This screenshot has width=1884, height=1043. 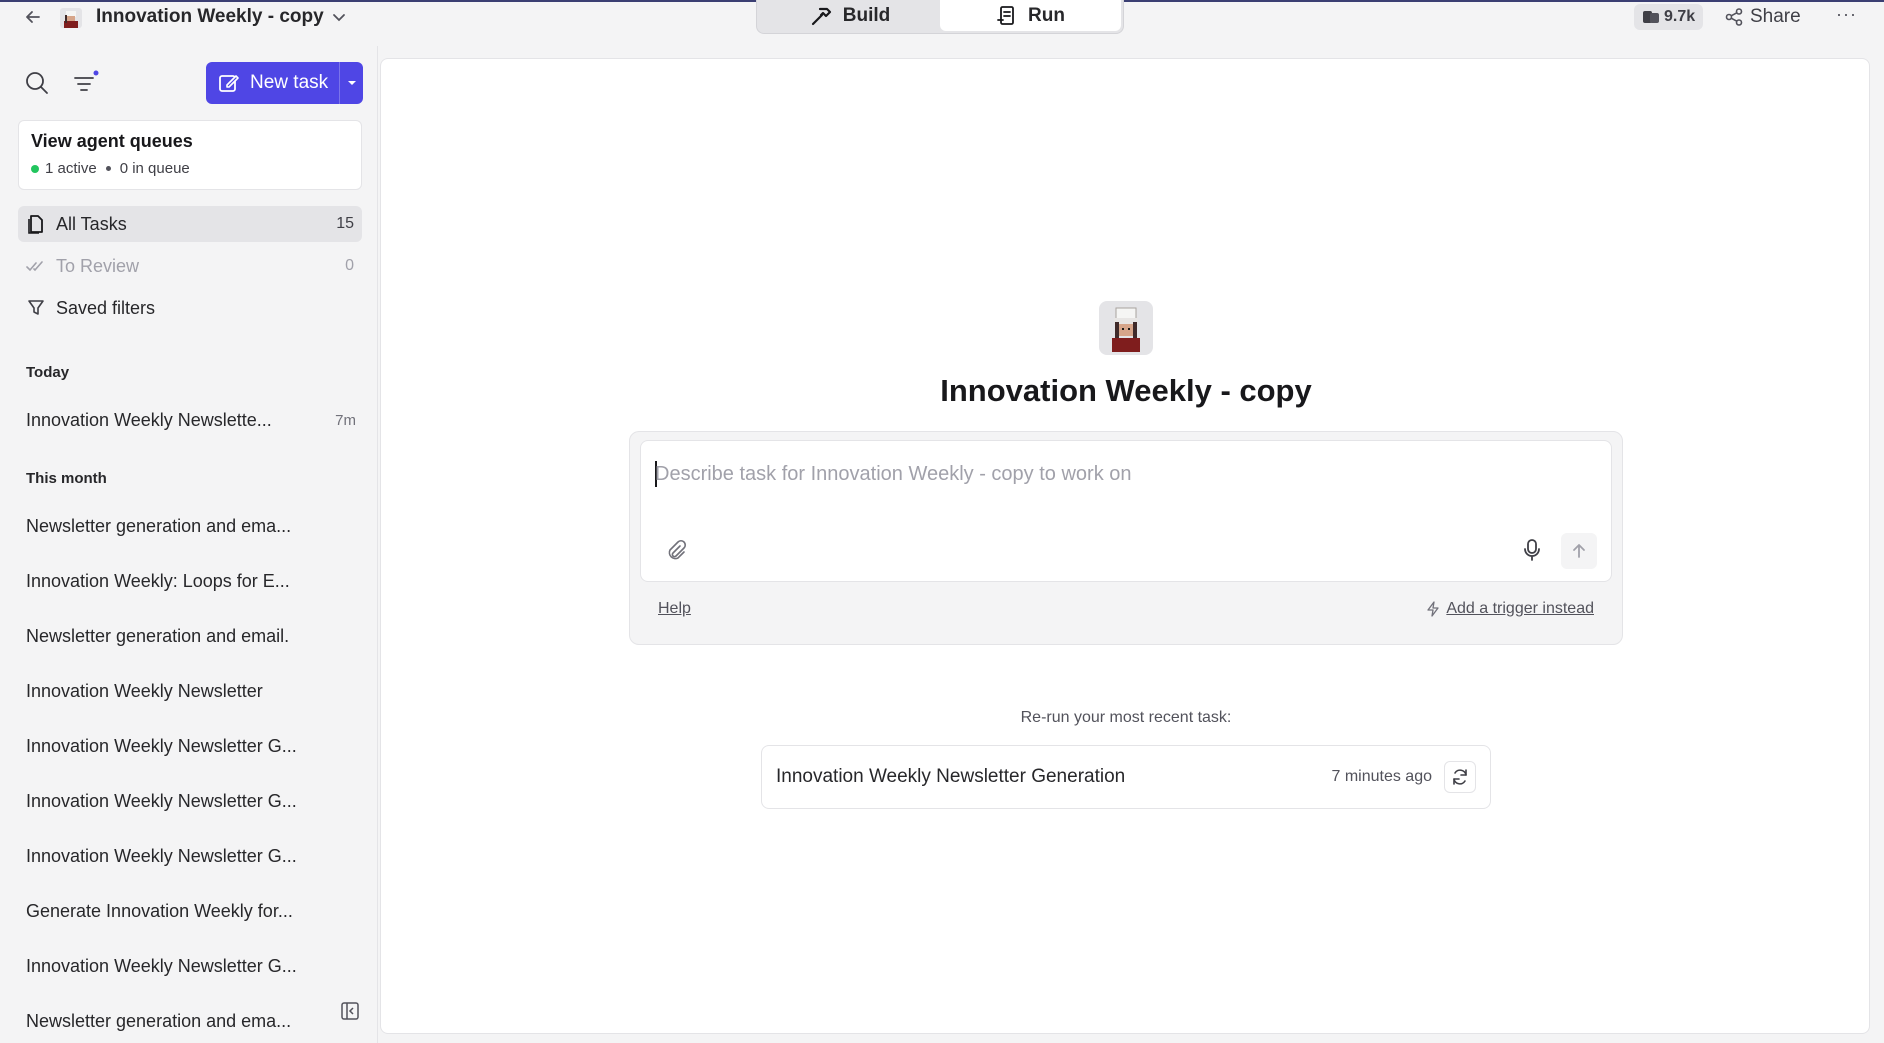 I want to click on task-composer: Help Add a trigger instead, so click(x=1126, y=538).